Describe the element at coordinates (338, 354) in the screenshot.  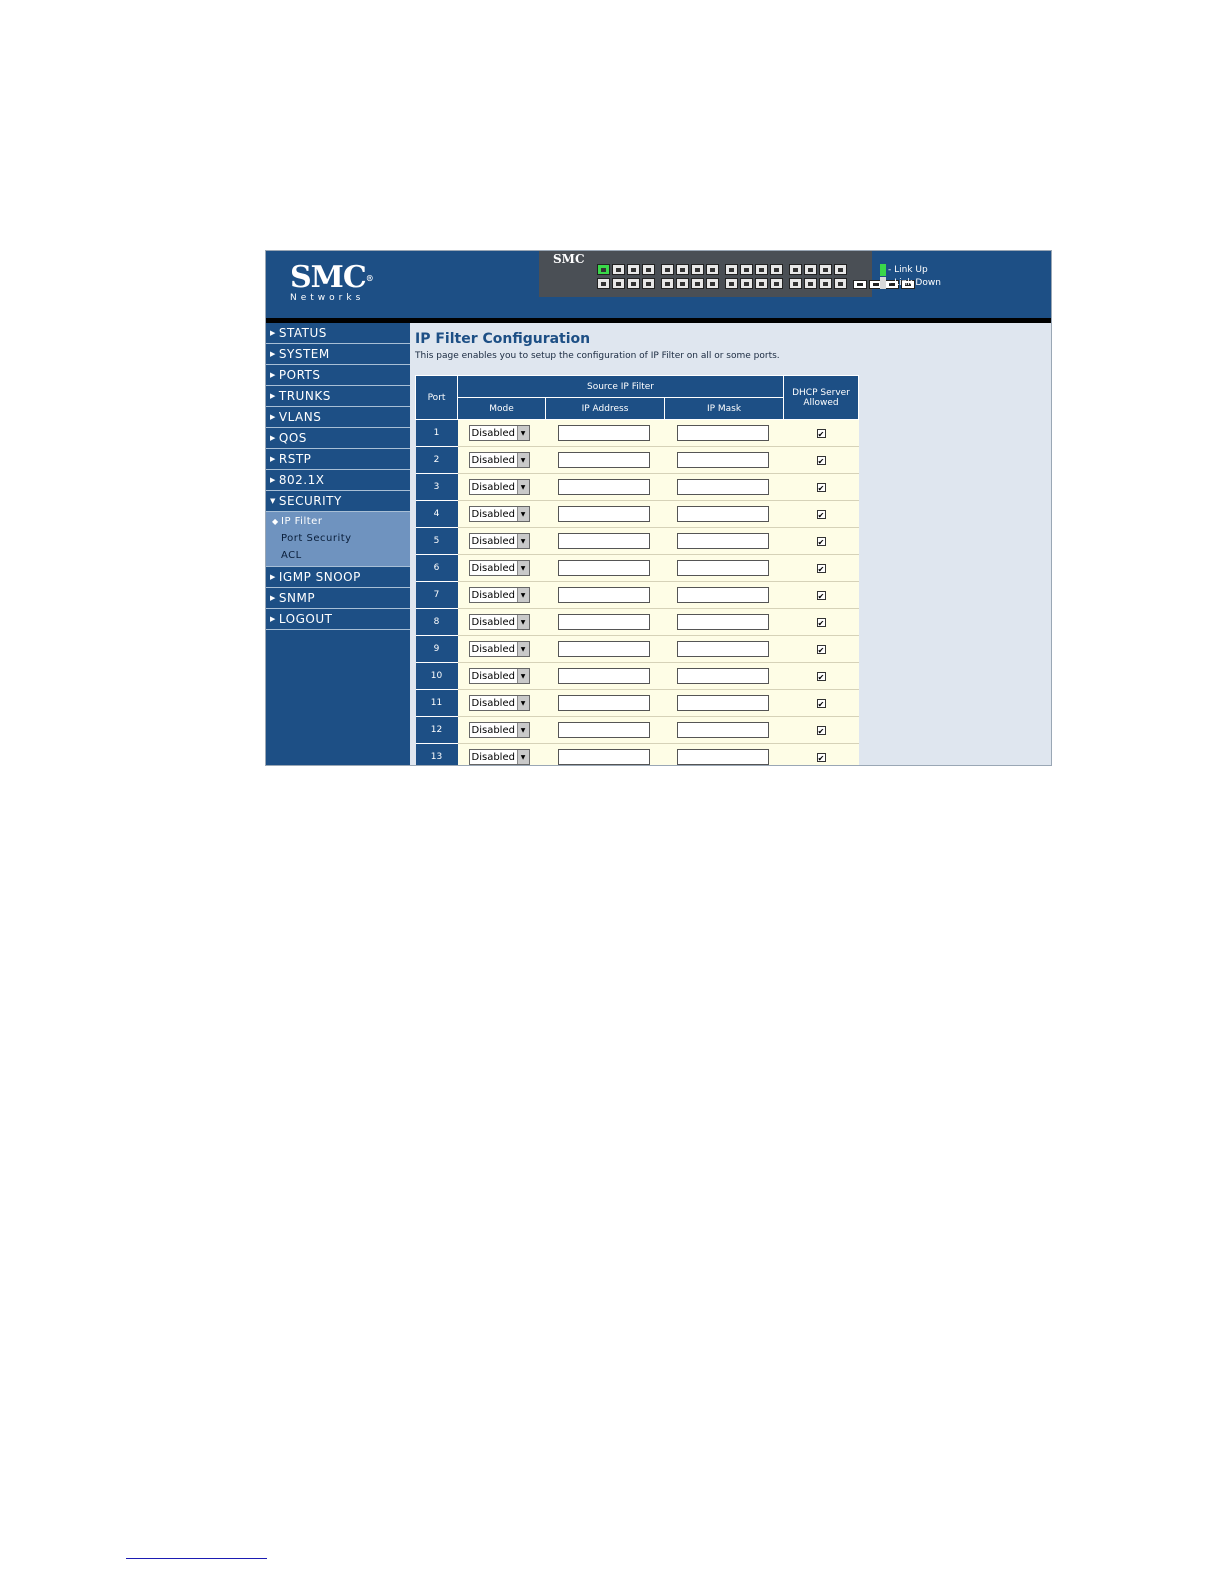
I see `sidebar-item-system: ▶ SYSTEM` at that location.